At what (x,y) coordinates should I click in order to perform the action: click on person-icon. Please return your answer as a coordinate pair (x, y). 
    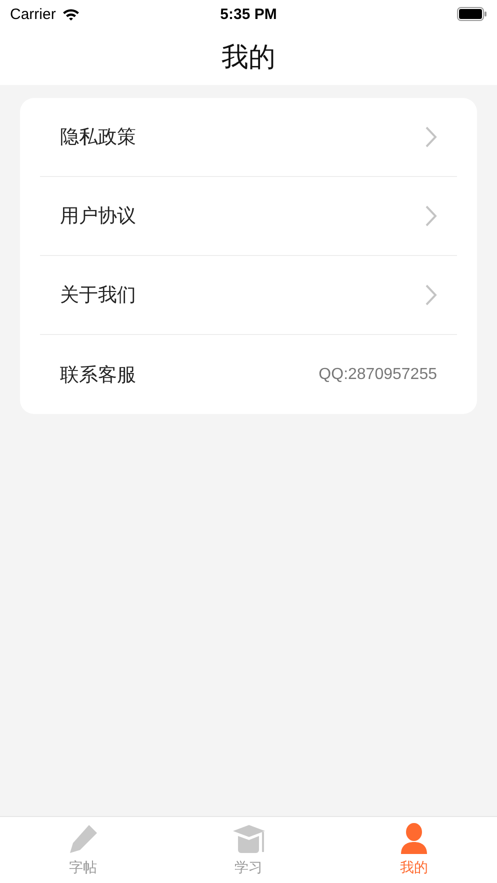
    Looking at the image, I should click on (414, 839).